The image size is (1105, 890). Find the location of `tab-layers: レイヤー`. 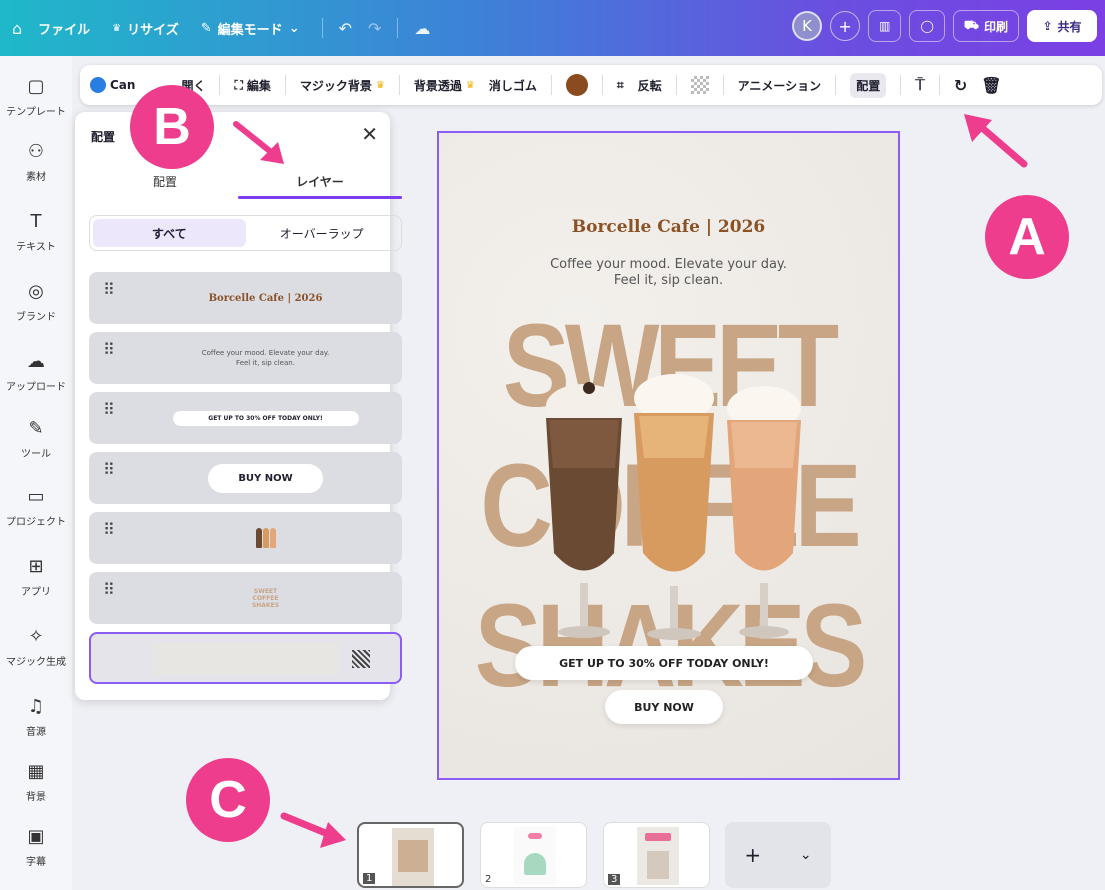

tab-layers: レイヤー is located at coordinates (320, 181).